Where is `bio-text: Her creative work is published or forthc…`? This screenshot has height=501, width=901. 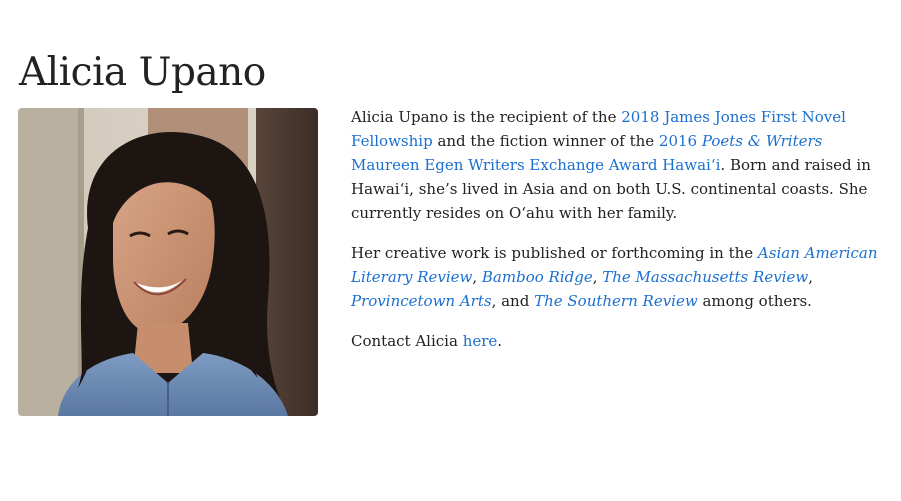 bio-text: Her creative work is published or forthc… is located at coordinates (554, 253).